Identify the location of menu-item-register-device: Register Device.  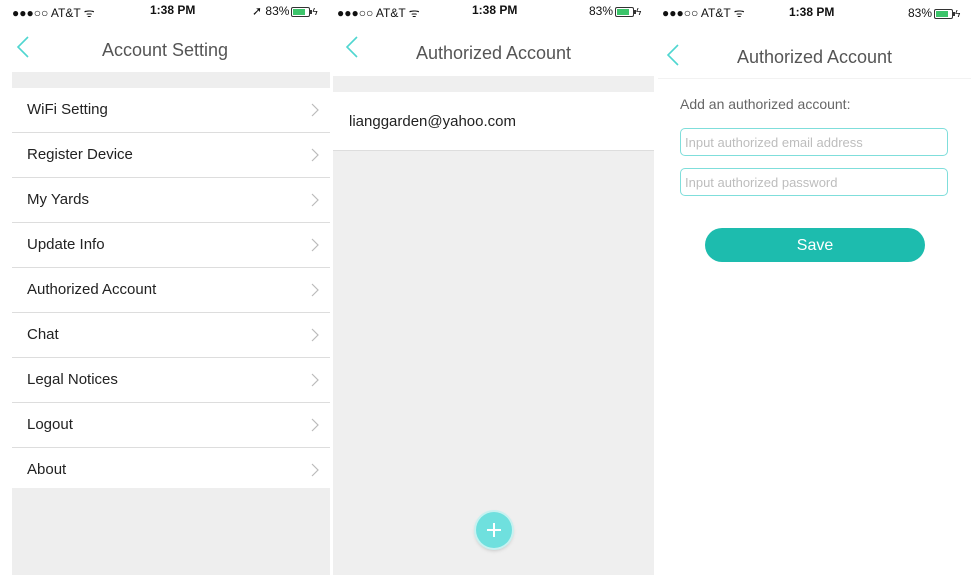
(171, 155).